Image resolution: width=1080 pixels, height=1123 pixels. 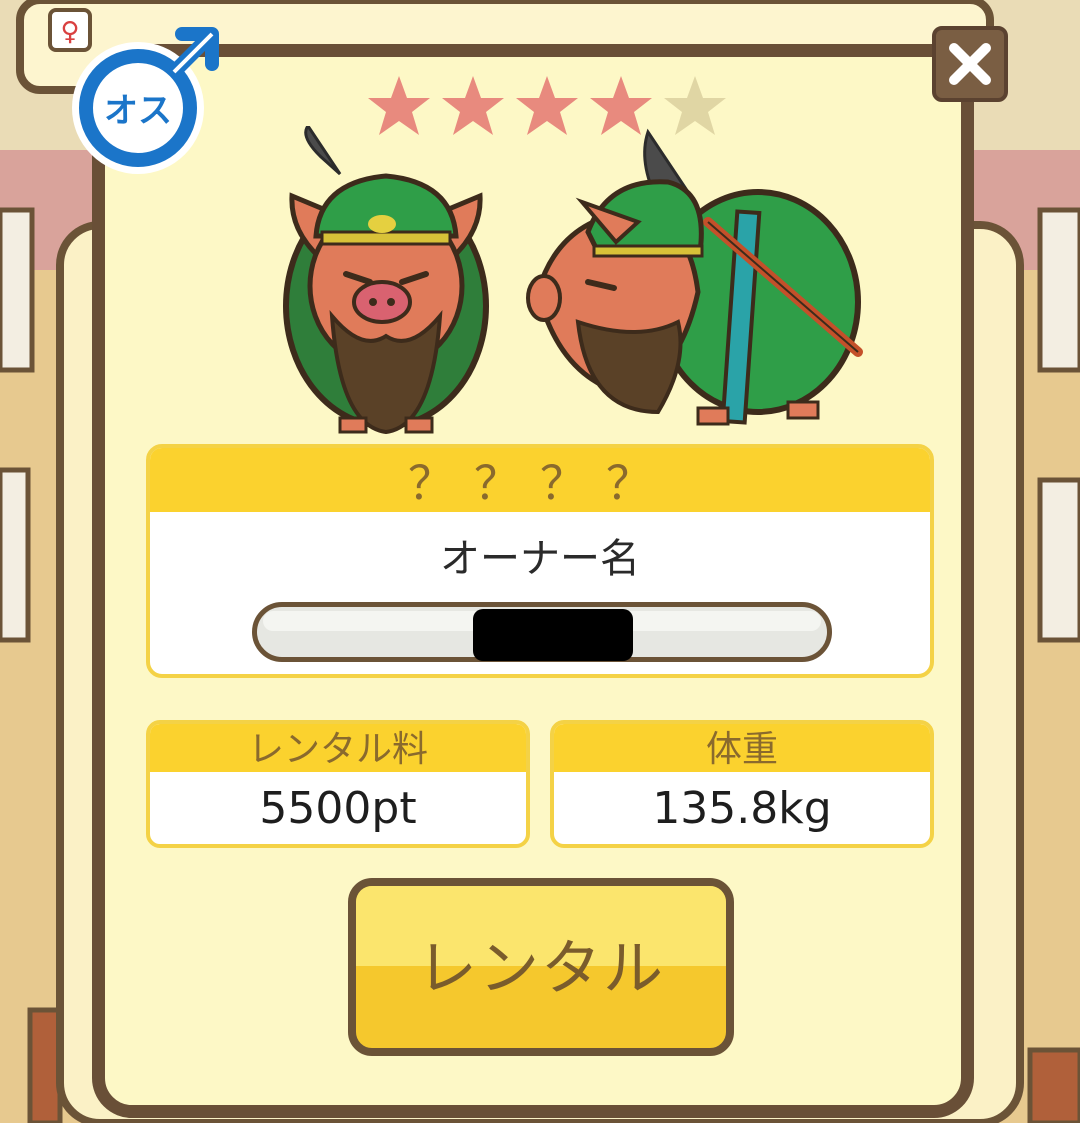 What do you see at coordinates (338, 748) in the screenshot?
I see `rental-fee-label: レンタル料` at bounding box center [338, 748].